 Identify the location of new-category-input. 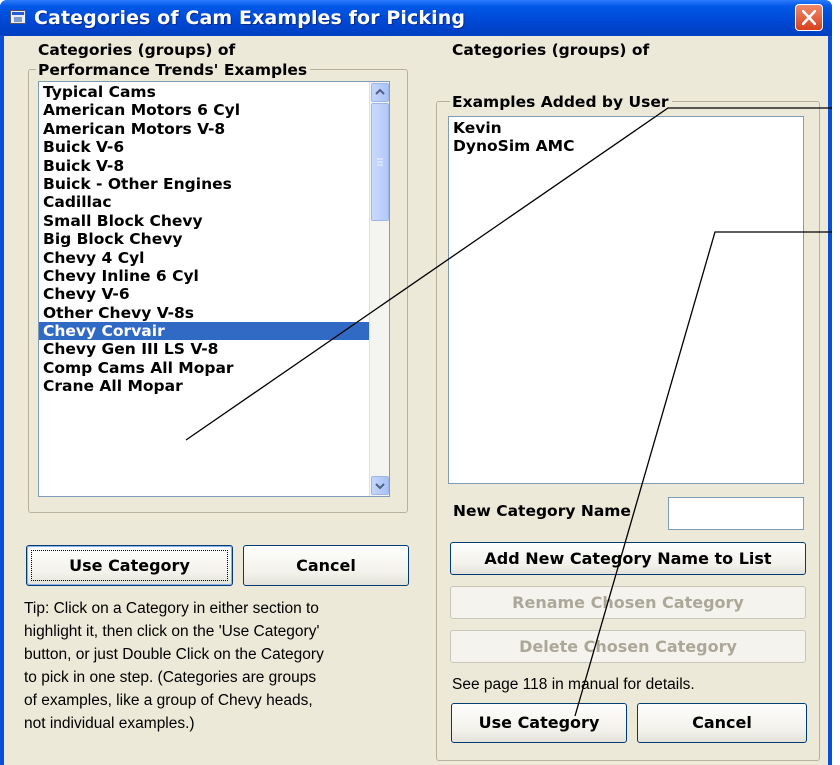
(736, 513).